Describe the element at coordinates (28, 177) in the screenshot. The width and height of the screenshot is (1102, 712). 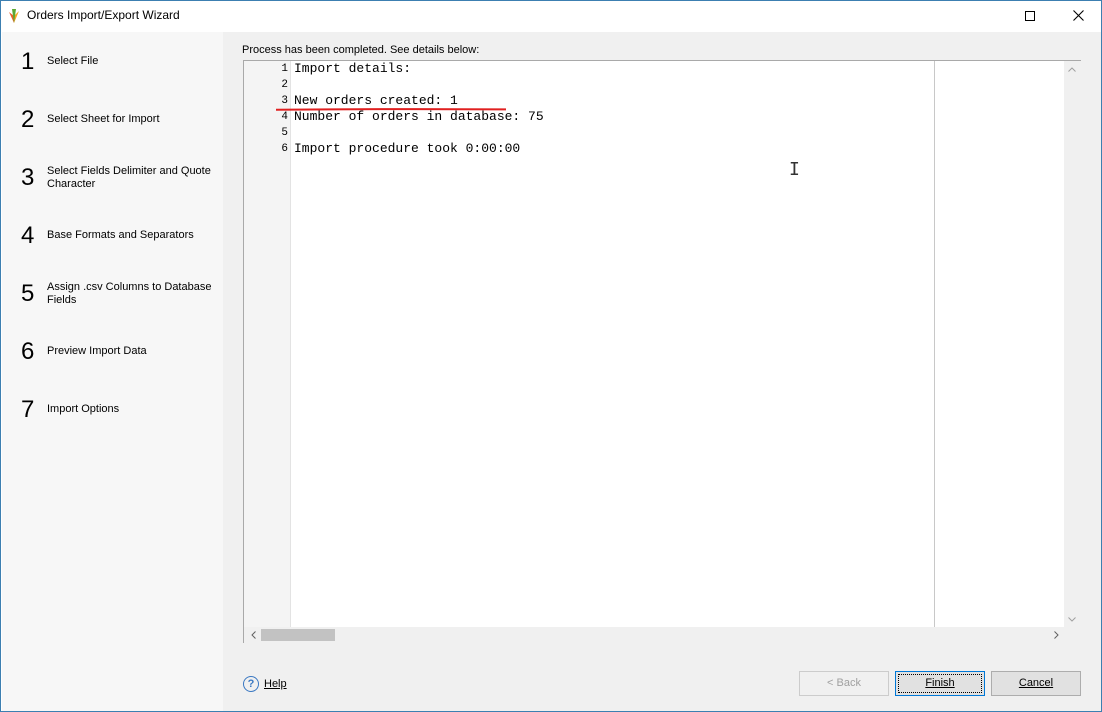
I see `step-number: 3` at that location.